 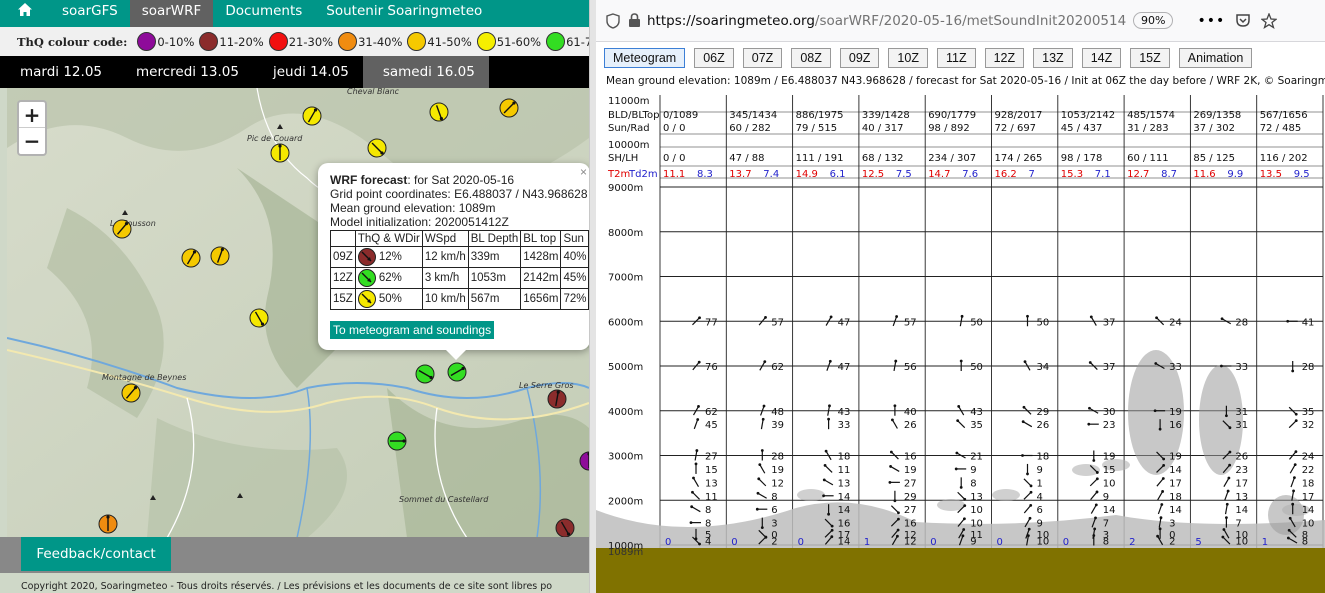 What do you see at coordinates (771, 174) in the screenshot?
I see `td2m-value: 7.4` at bounding box center [771, 174].